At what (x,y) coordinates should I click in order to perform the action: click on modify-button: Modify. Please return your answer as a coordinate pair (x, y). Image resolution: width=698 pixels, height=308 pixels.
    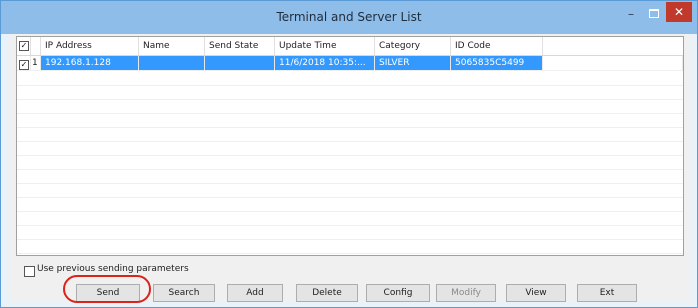
    Looking at the image, I should click on (466, 293).